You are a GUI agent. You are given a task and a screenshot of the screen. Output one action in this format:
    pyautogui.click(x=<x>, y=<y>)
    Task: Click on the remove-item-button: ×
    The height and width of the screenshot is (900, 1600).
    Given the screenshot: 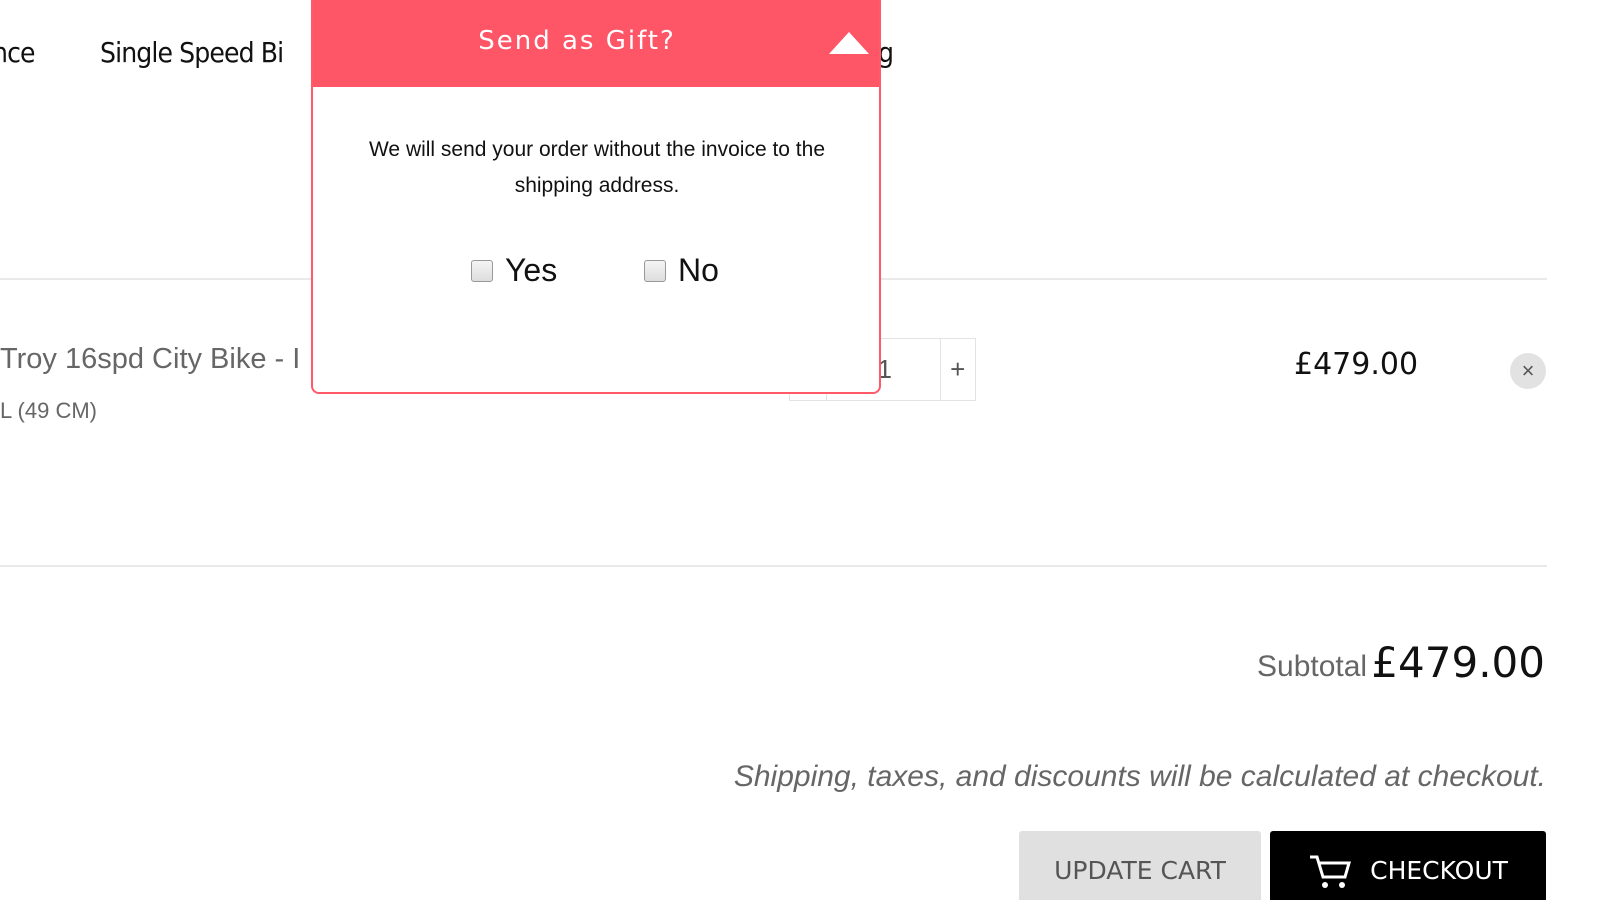 What is the action you would take?
    pyautogui.click(x=1528, y=371)
    